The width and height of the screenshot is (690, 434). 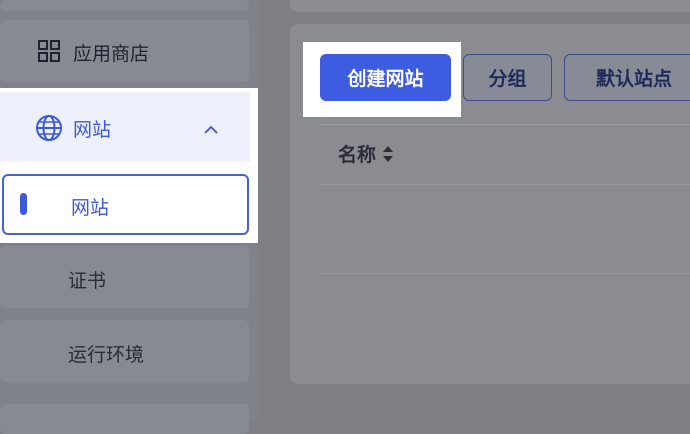 What do you see at coordinates (627, 77) in the screenshot?
I see `default-site-button: 默认站点` at bounding box center [627, 77].